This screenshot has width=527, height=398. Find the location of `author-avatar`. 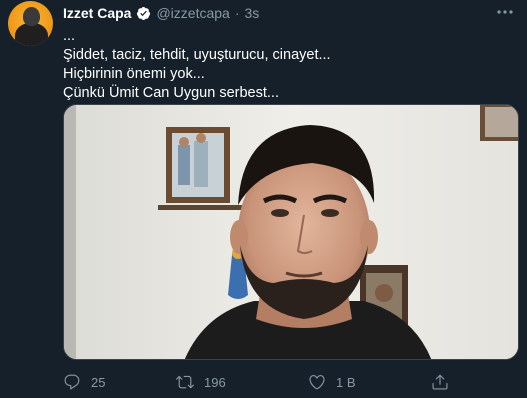

author-avatar is located at coordinates (30, 23).